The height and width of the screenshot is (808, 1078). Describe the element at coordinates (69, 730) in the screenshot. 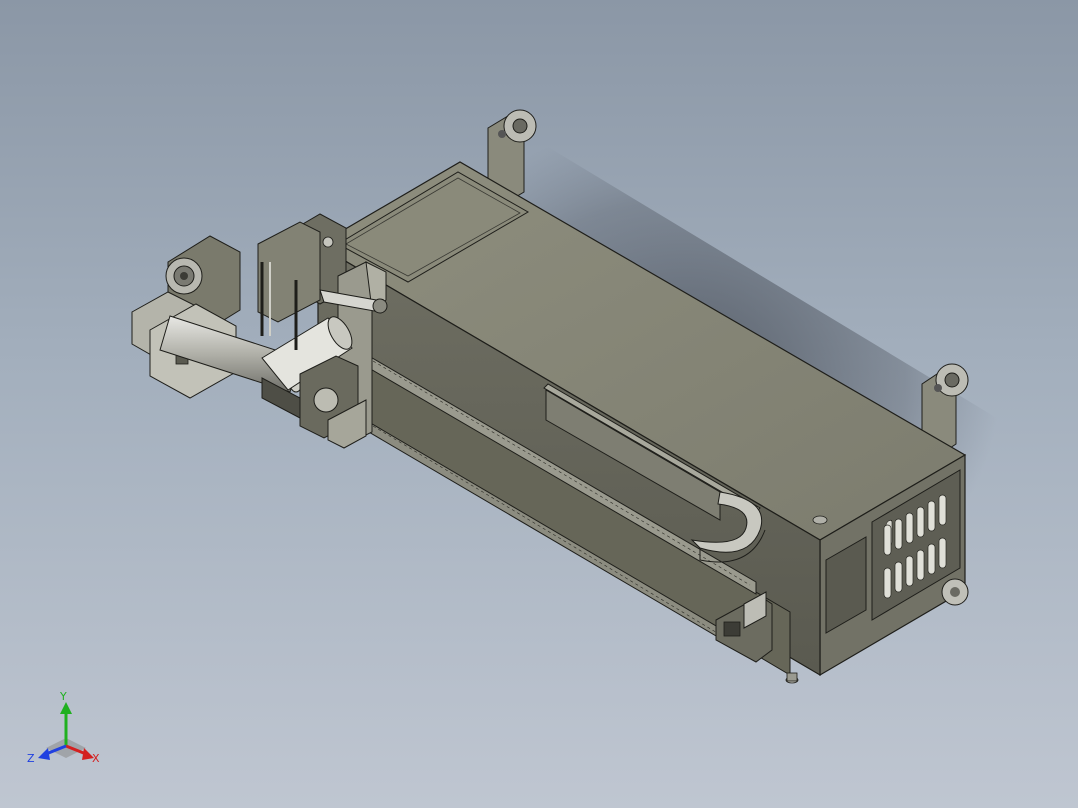

I see `coordinate-triad: Y X Z` at that location.